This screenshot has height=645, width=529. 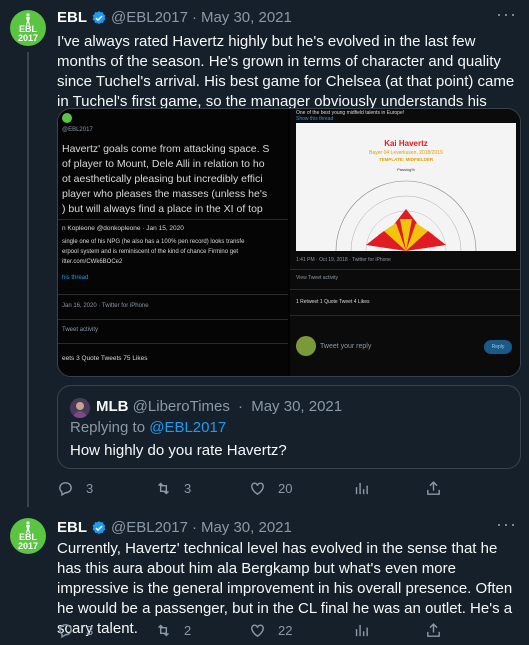 I want to click on embedded-timestamp: Jan 16, 2020 · Twitter for iPhone, so click(x=105, y=306).